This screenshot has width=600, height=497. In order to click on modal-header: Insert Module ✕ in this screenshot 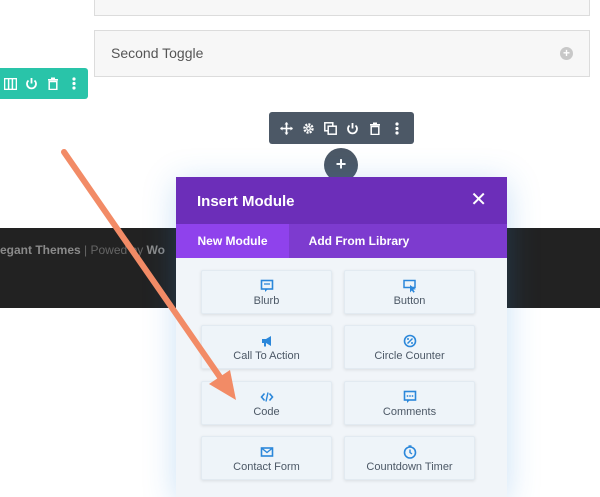, I will do `click(341, 200)`.